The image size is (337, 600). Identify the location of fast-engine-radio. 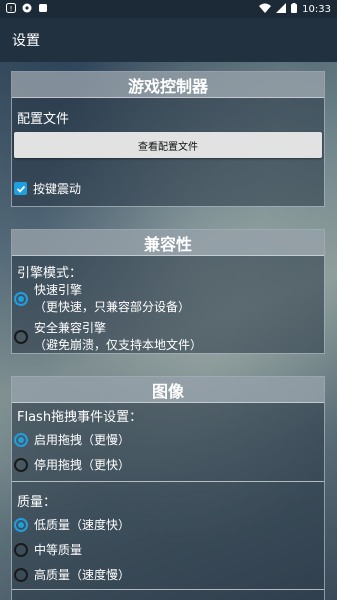
(21, 299).